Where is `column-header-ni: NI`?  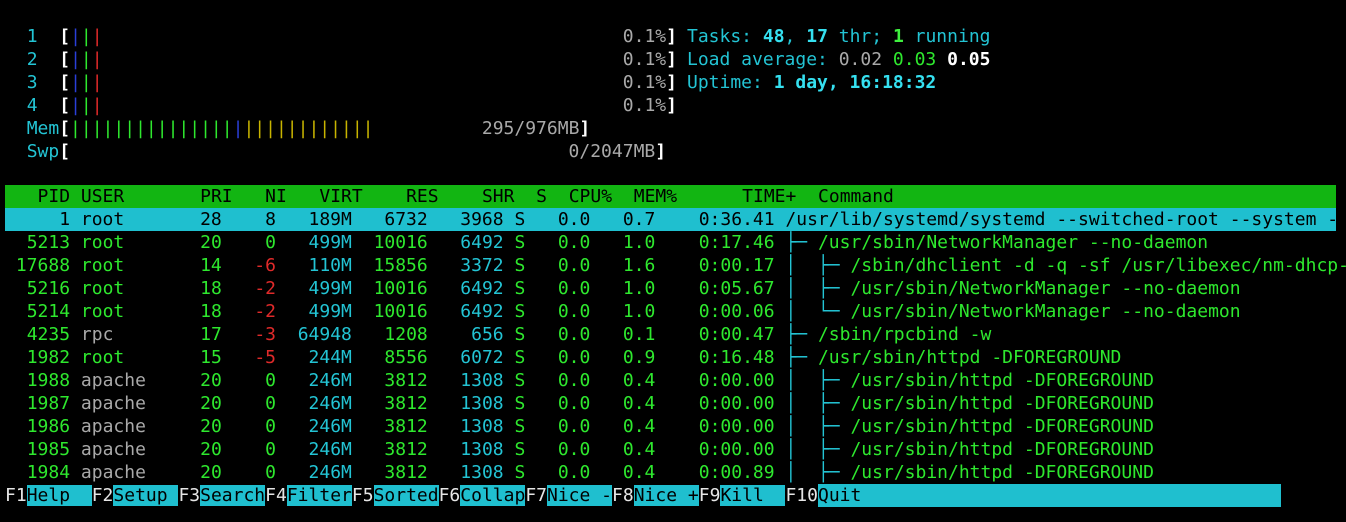 column-header-ni: NI is located at coordinates (276, 196).